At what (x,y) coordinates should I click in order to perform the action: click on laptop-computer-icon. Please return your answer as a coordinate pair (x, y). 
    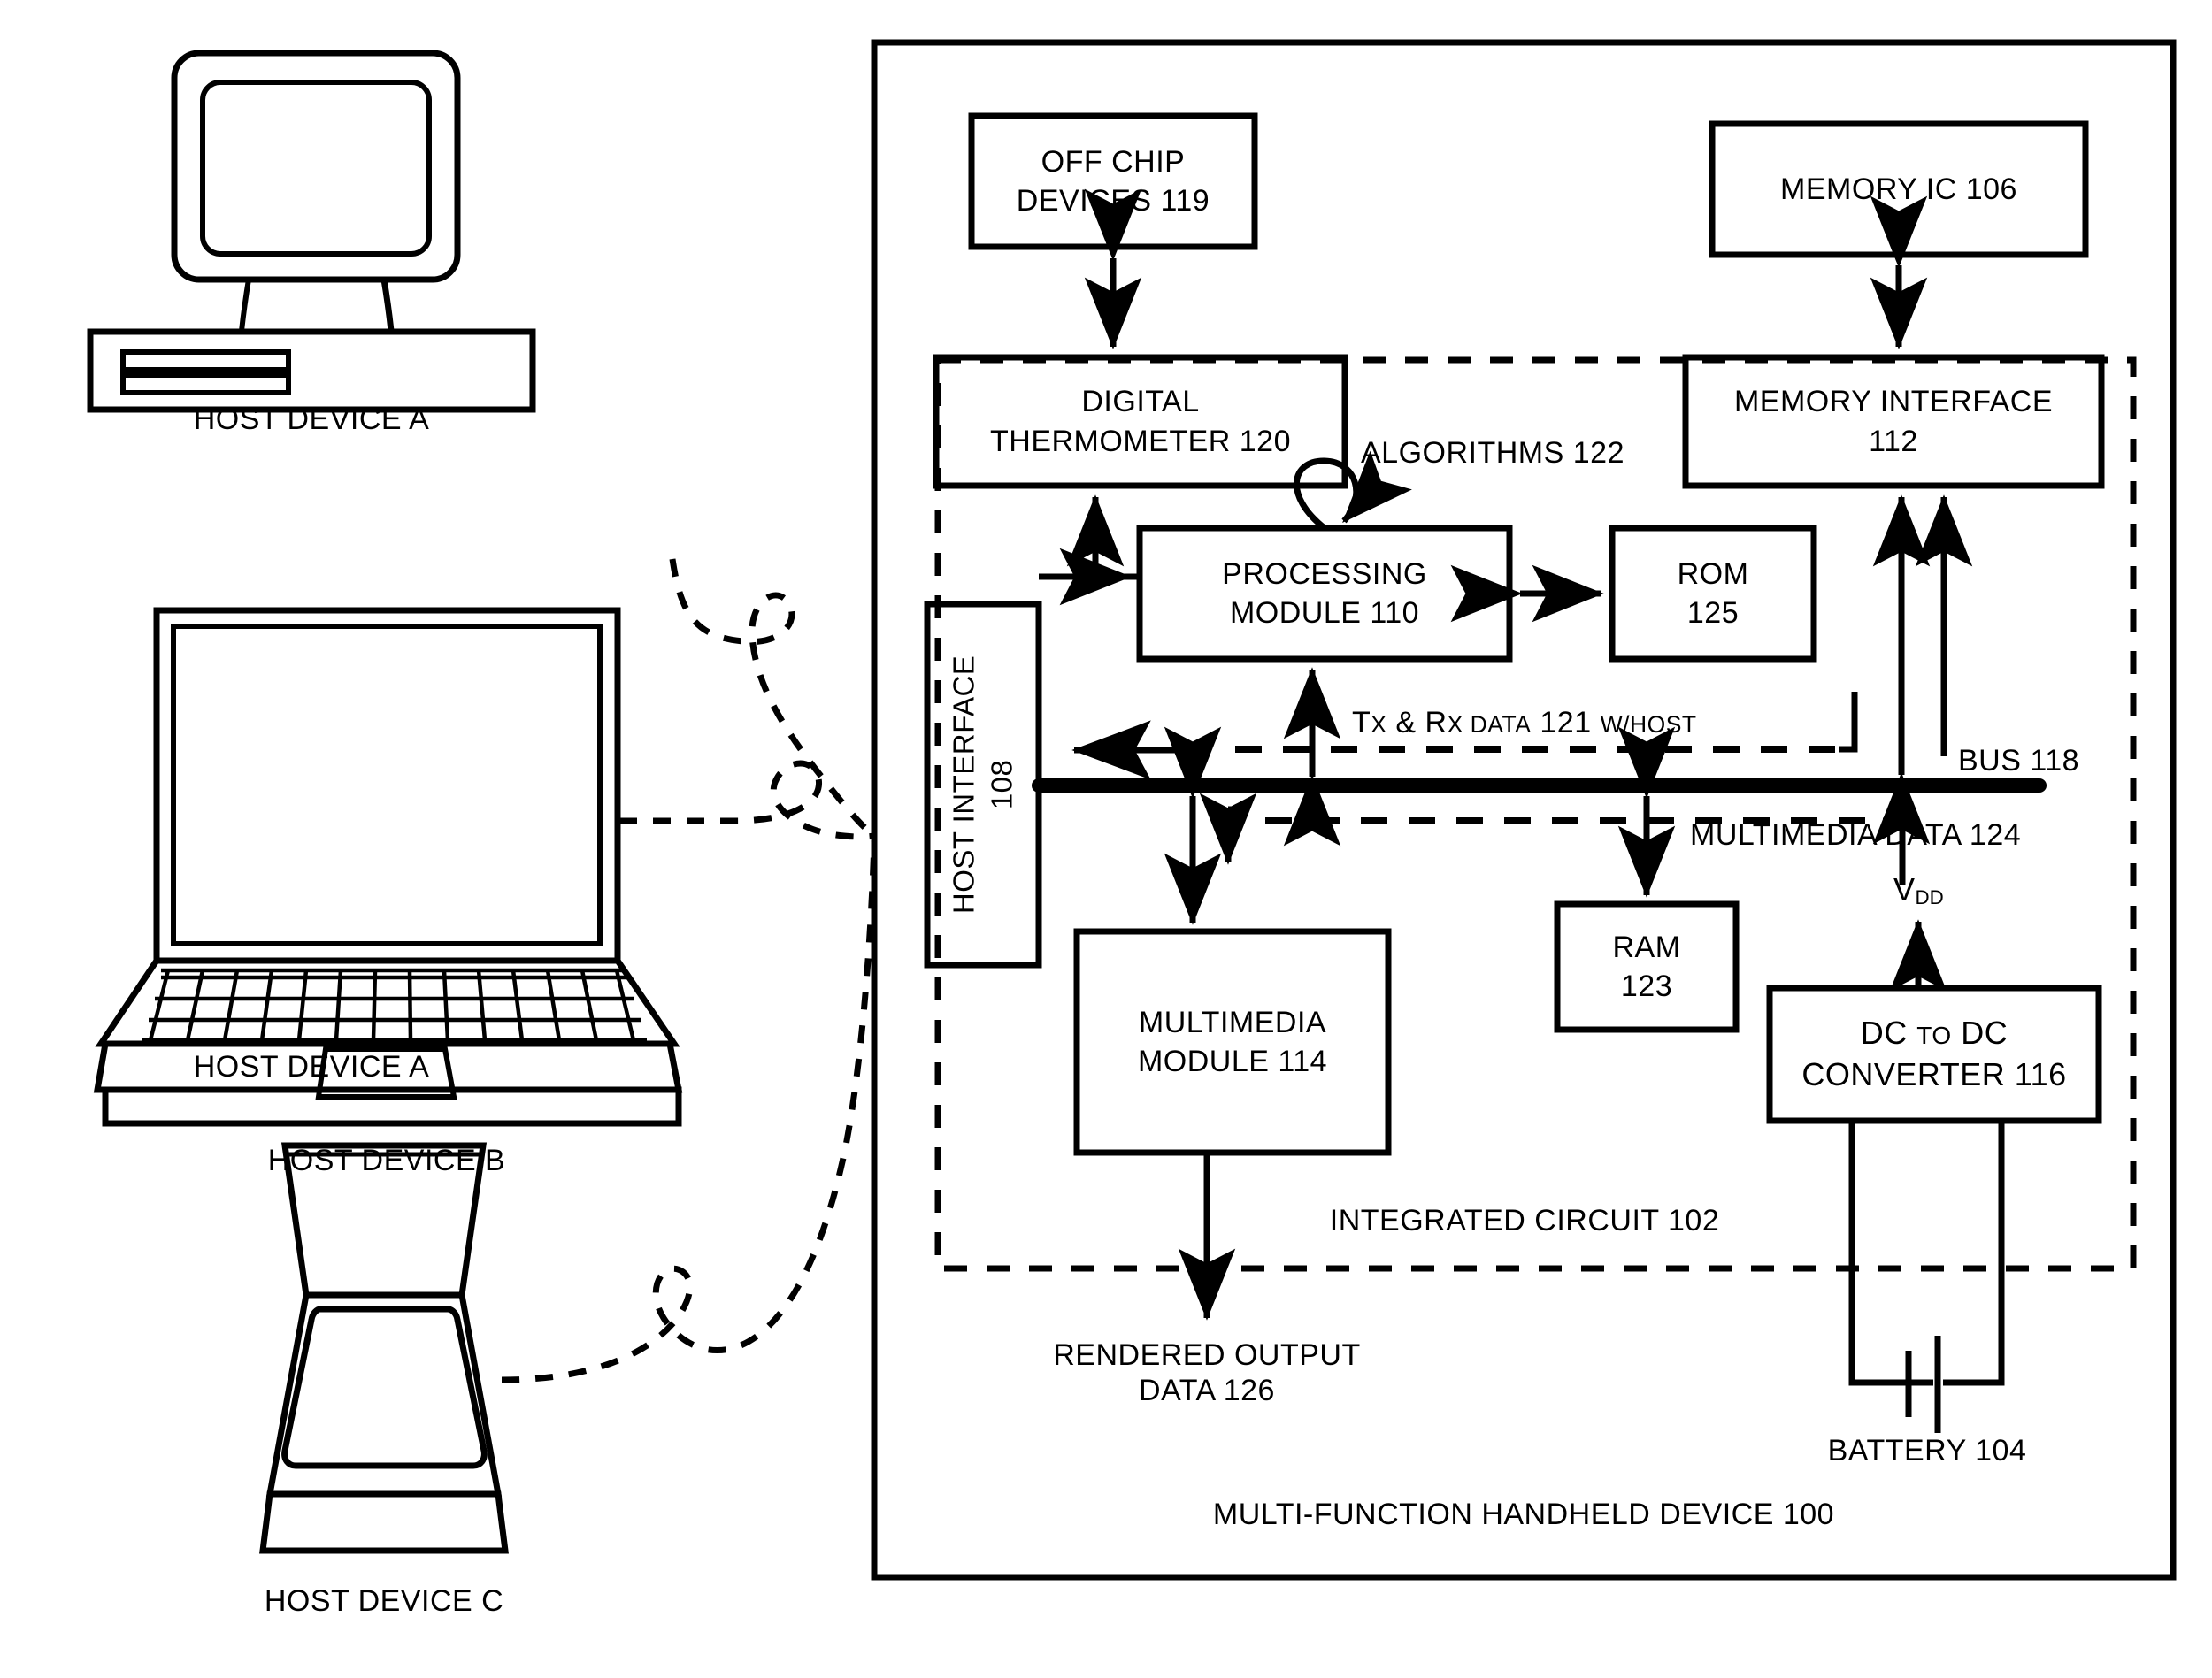
    Looking at the image, I should click on (388, 867).